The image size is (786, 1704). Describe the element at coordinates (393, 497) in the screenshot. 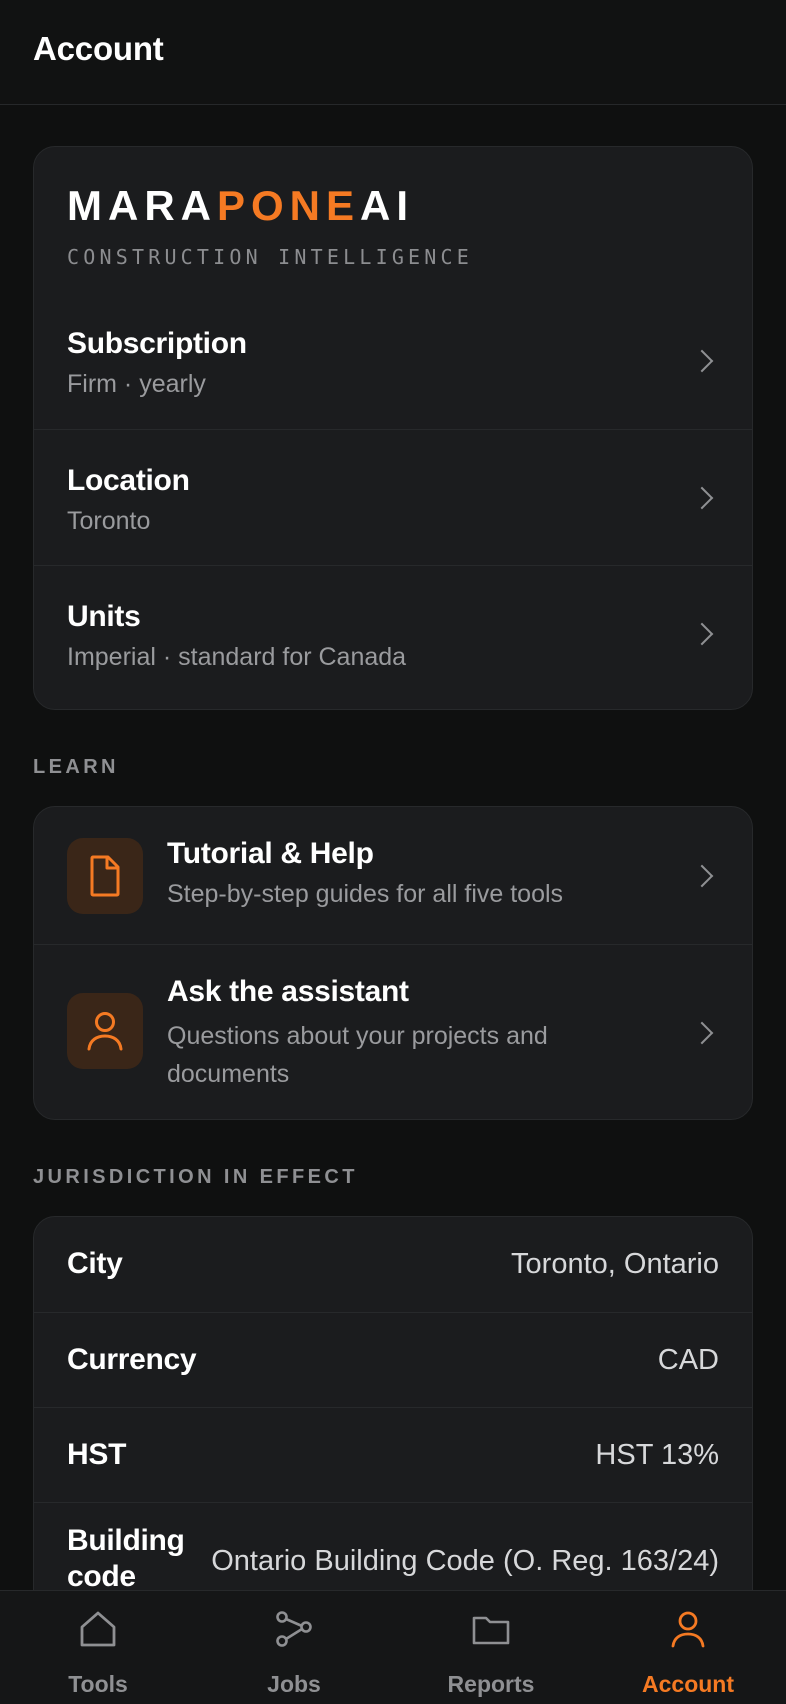

I see `location-row: Location Toronto` at that location.